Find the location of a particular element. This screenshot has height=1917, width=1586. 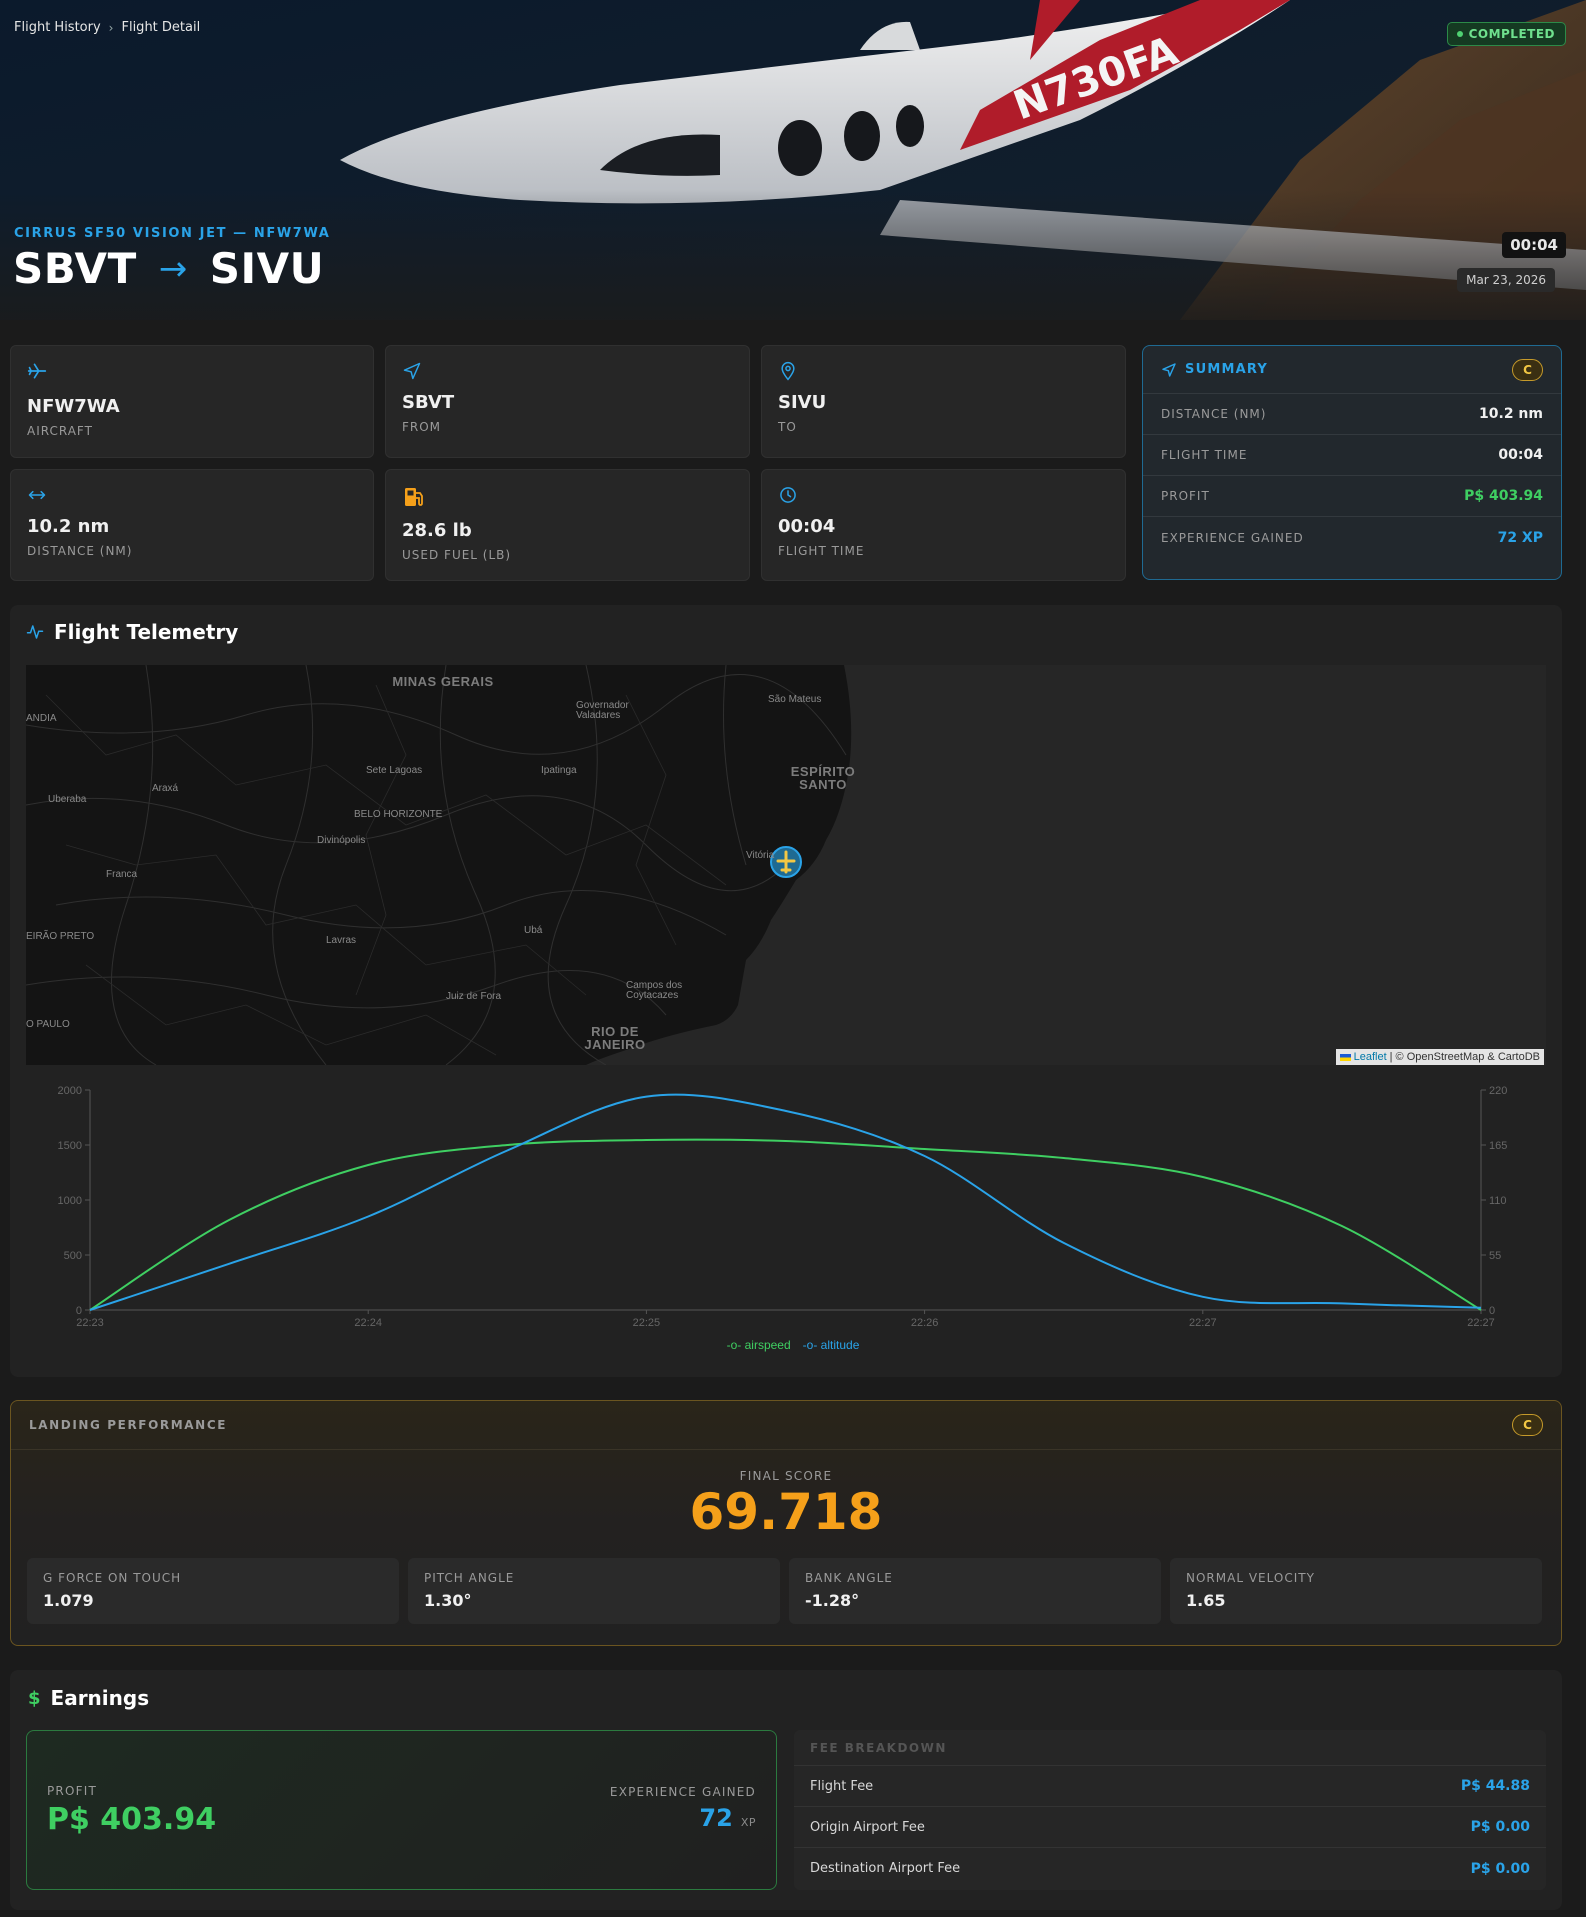

leaflet-link: Leaflet is located at coordinates (1370, 1057).